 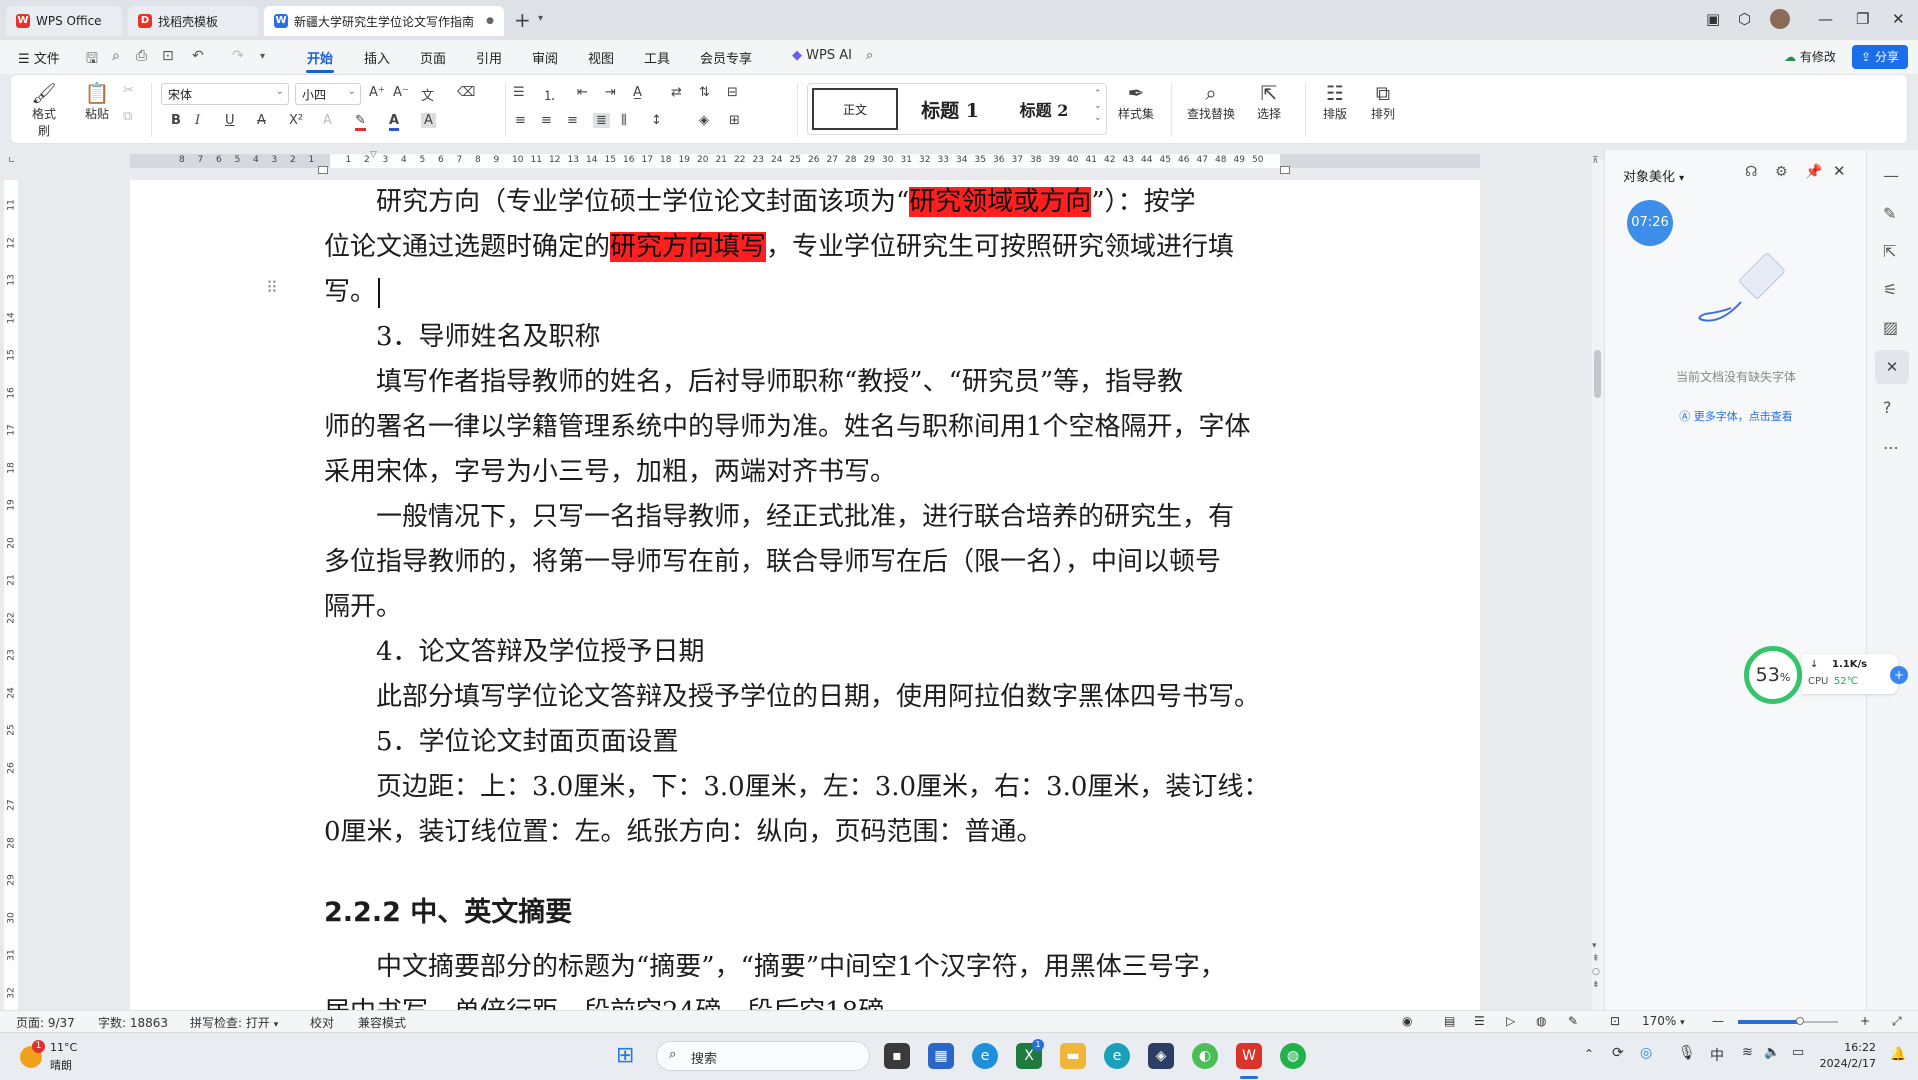 I want to click on pin-icon: 📌, so click(x=1813, y=172).